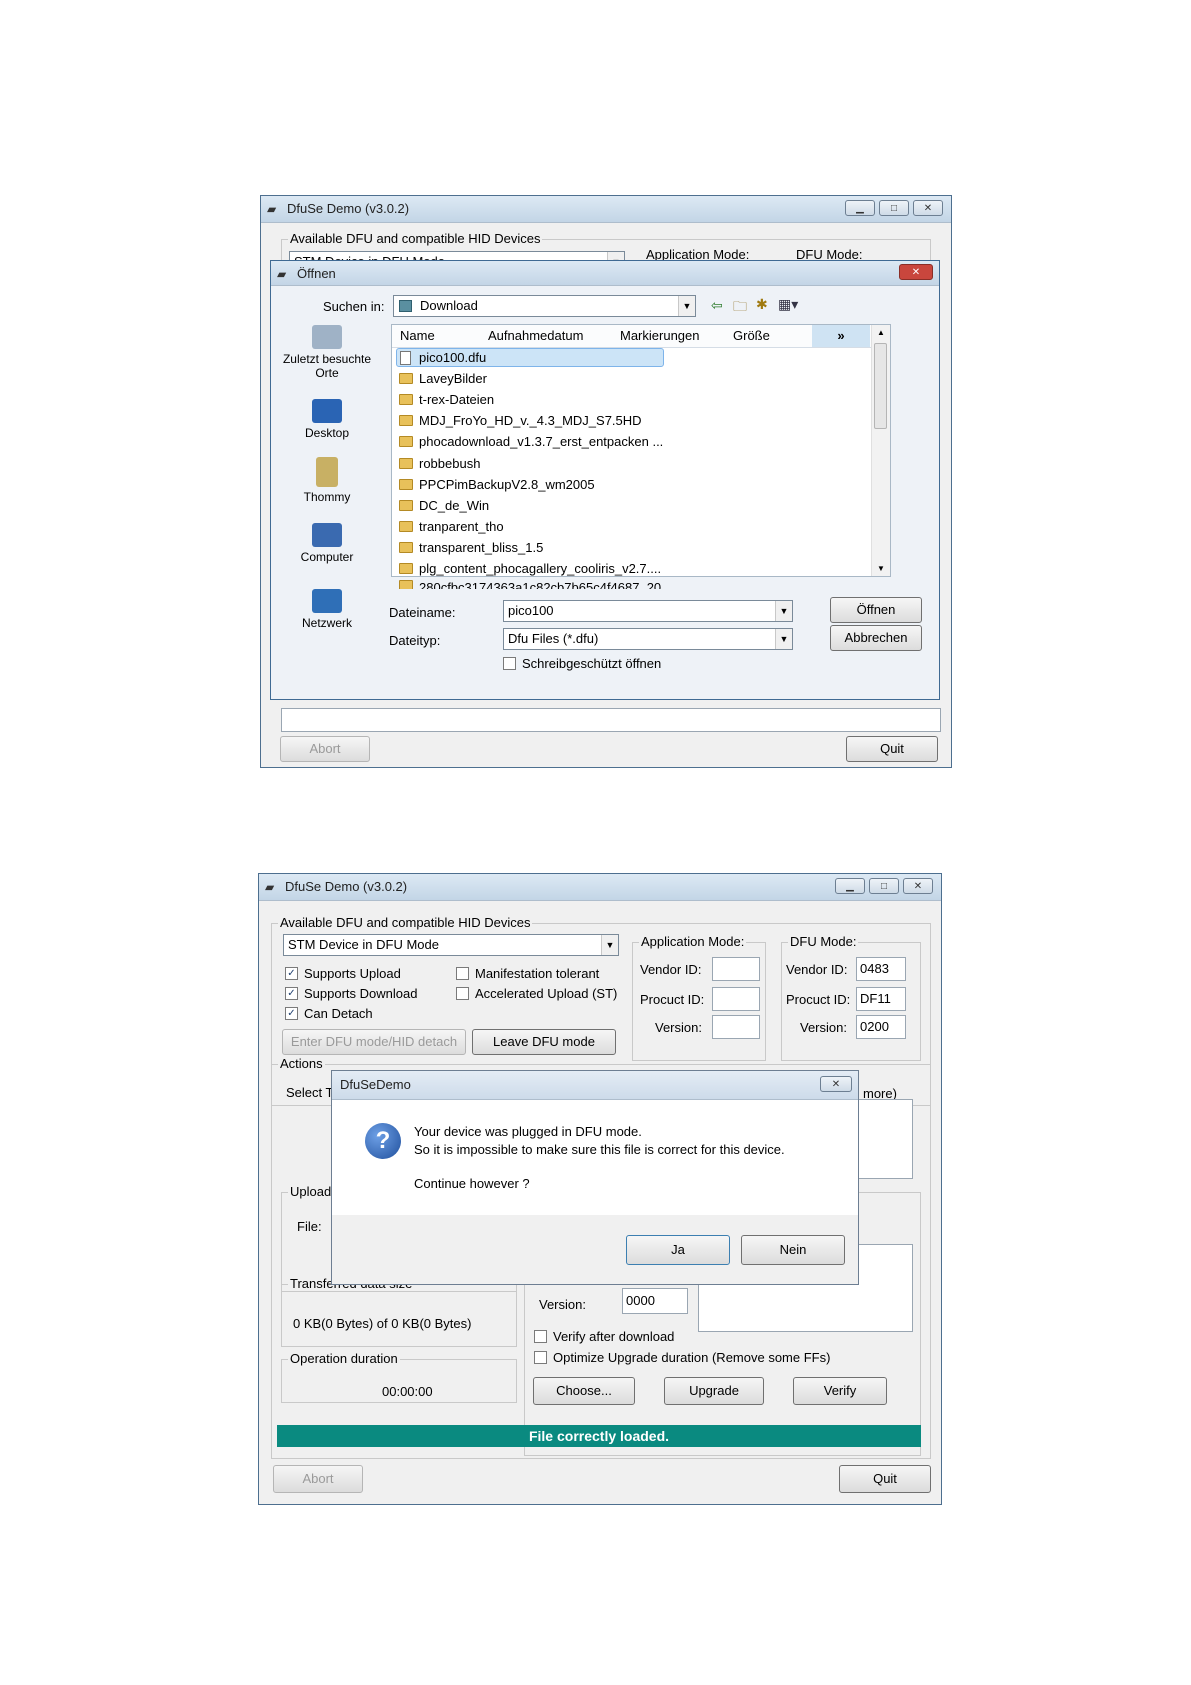  What do you see at coordinates (327, 366) in the screenshot?
I see `place-recent-label: Zuletzt besuchte Orte` at bounding box center [327, 366].